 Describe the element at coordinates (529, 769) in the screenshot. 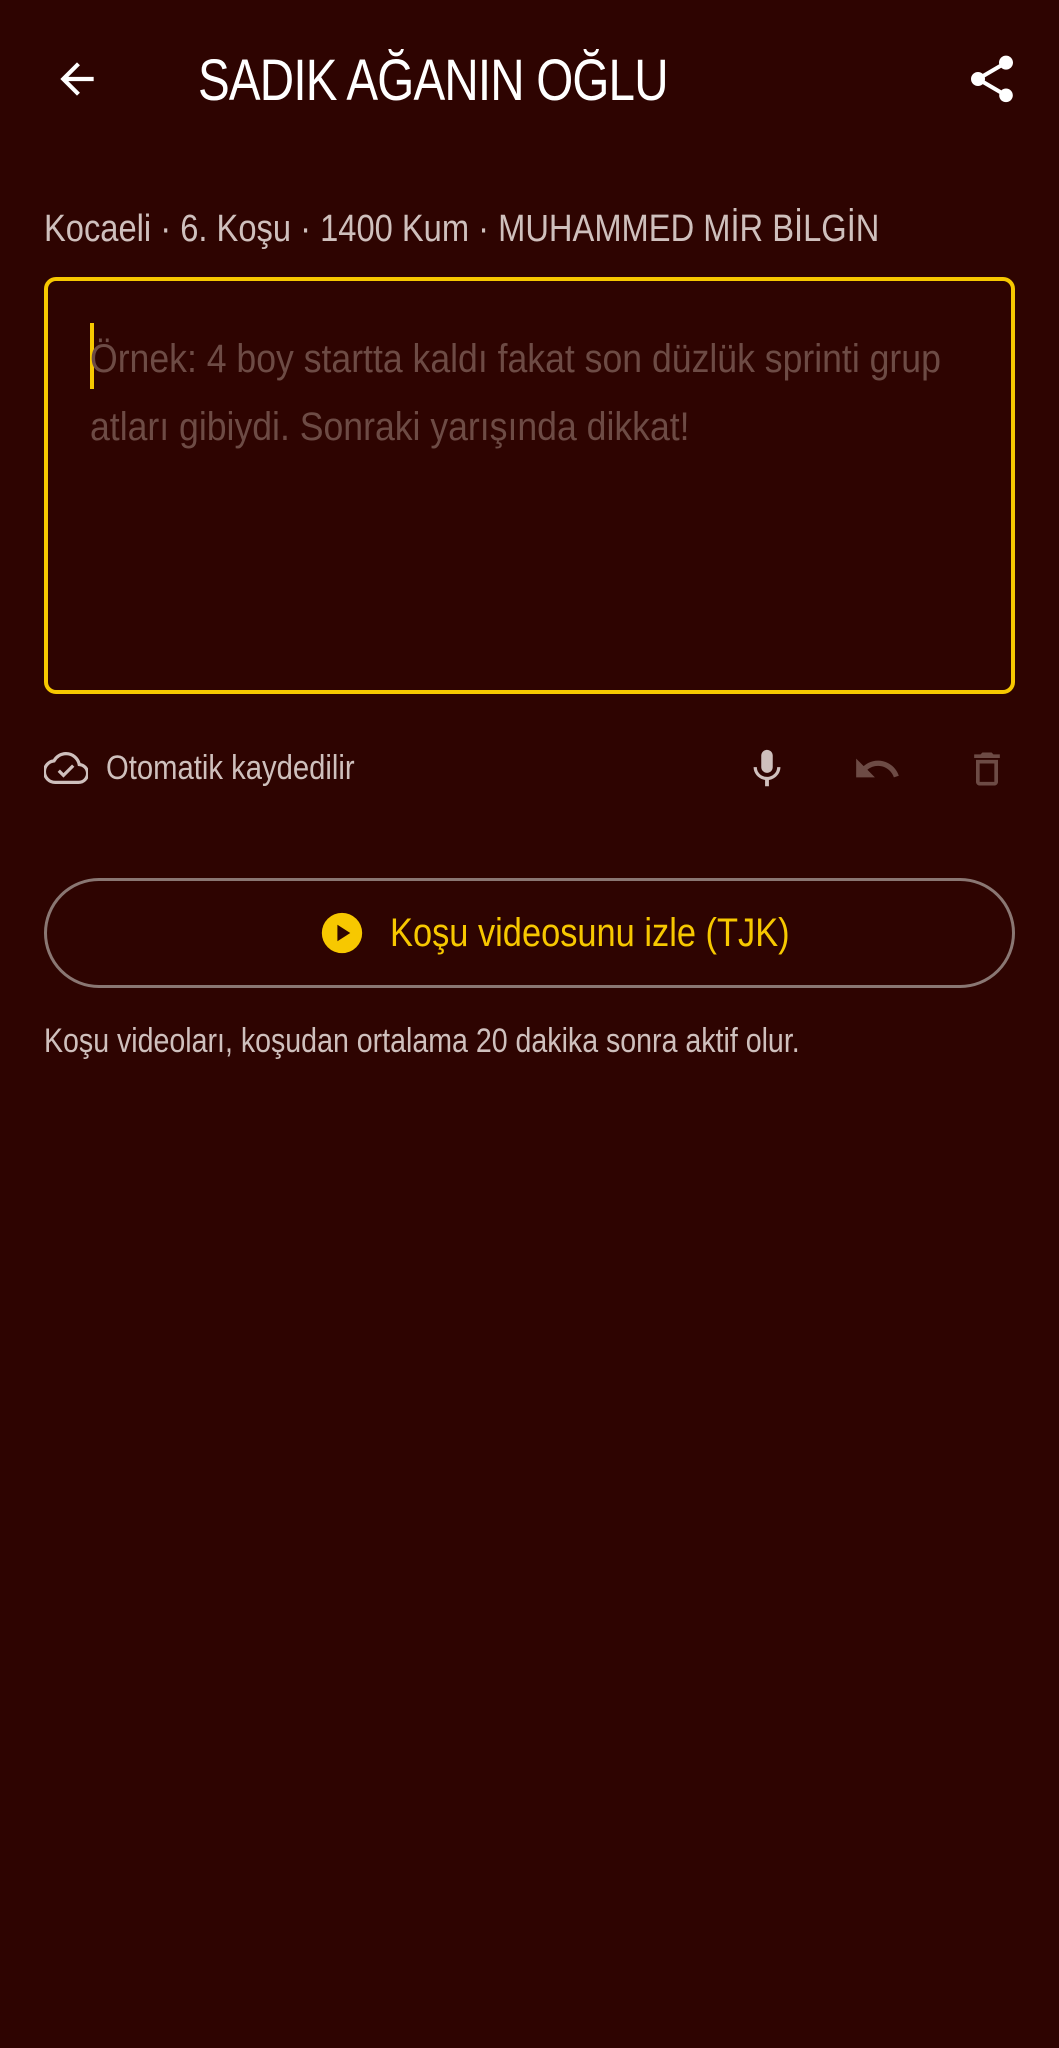

I see `note-toolbar: Otomatik kaydedilir` at that location.